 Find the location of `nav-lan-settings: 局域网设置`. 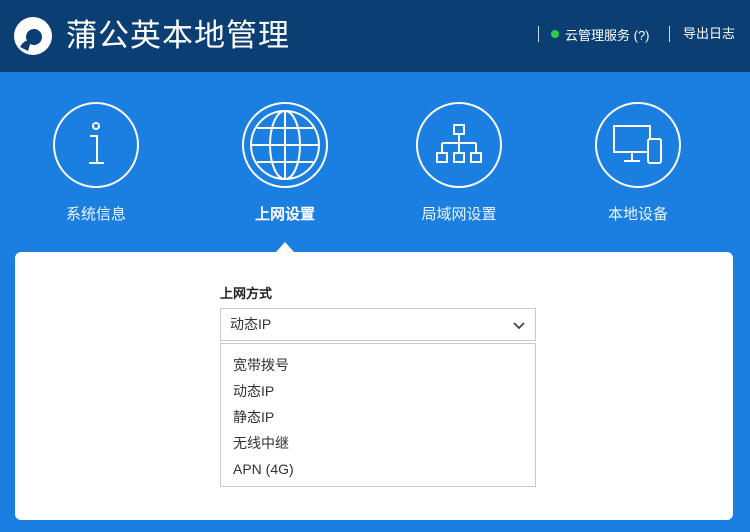

nav-lan-settings: 局域网设置 is located at coordinates (459, 167).